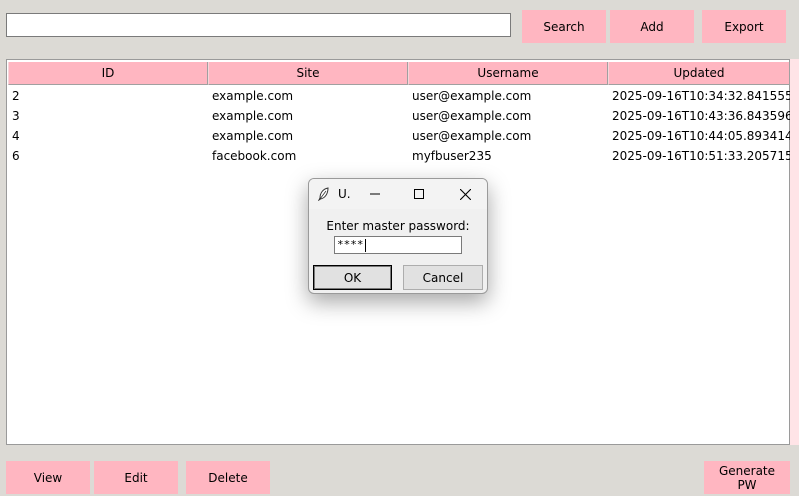 The width and height of the screenshot is (799, 496). I want to click on minimize-icon, so click(375, 194).